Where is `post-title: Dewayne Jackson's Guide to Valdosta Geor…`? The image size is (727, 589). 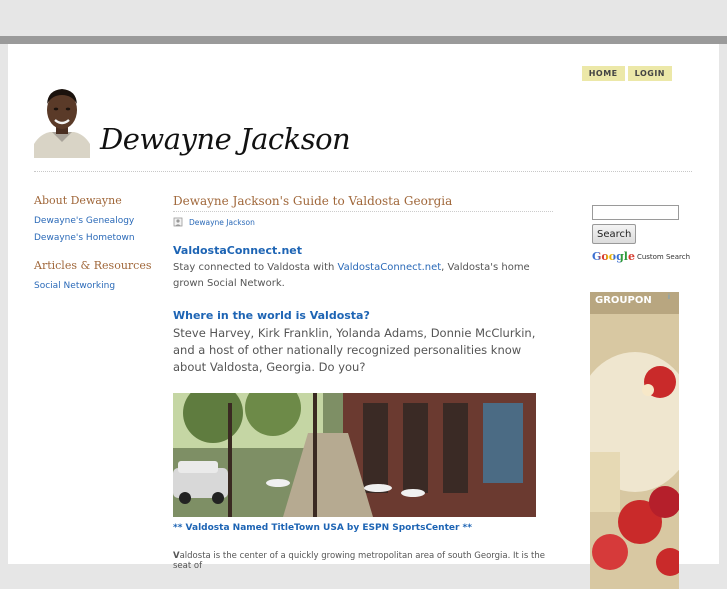 post-title: Dewayne Jackson's Guide to Valdosta Geor… is located at coordinates (363, 203).